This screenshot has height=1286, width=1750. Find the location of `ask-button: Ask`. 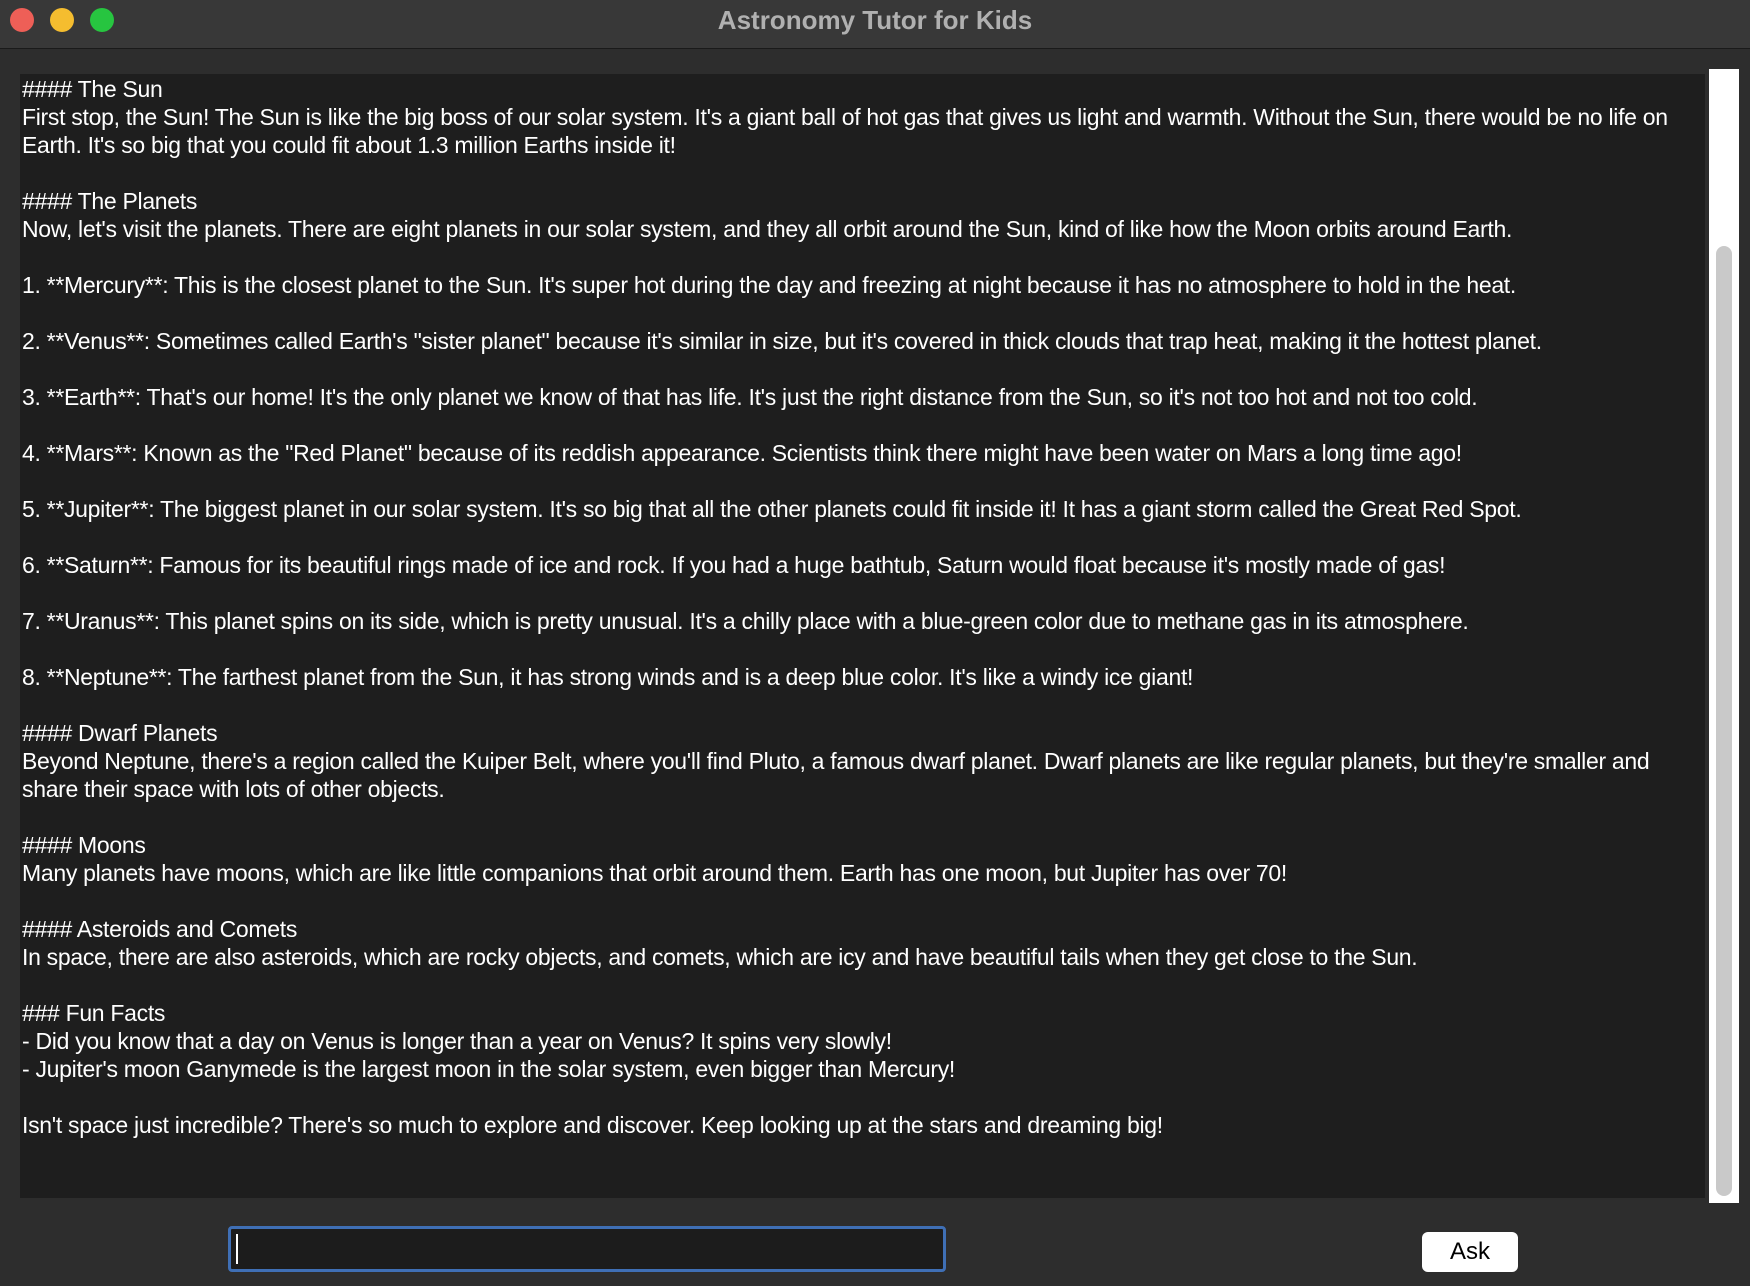

ask-button: Ask is located at coordinates (1470, 1252).